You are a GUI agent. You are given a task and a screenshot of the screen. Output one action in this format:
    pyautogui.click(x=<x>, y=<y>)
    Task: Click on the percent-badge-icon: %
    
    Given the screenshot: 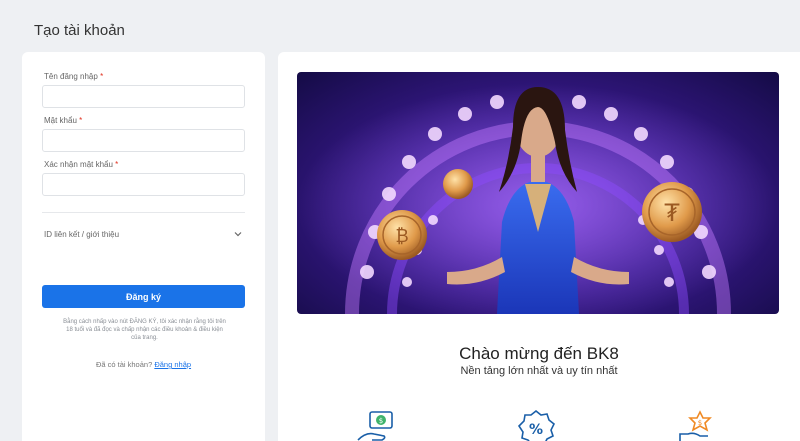 What is the action you would take?
    pyautogui.click(x=536, y=425)
    